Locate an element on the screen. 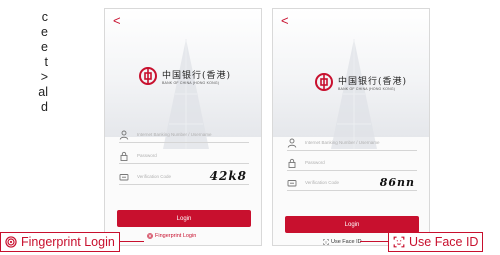 The image size is (500, 255). side-caption-line: t is located at coordinates (46, 62).